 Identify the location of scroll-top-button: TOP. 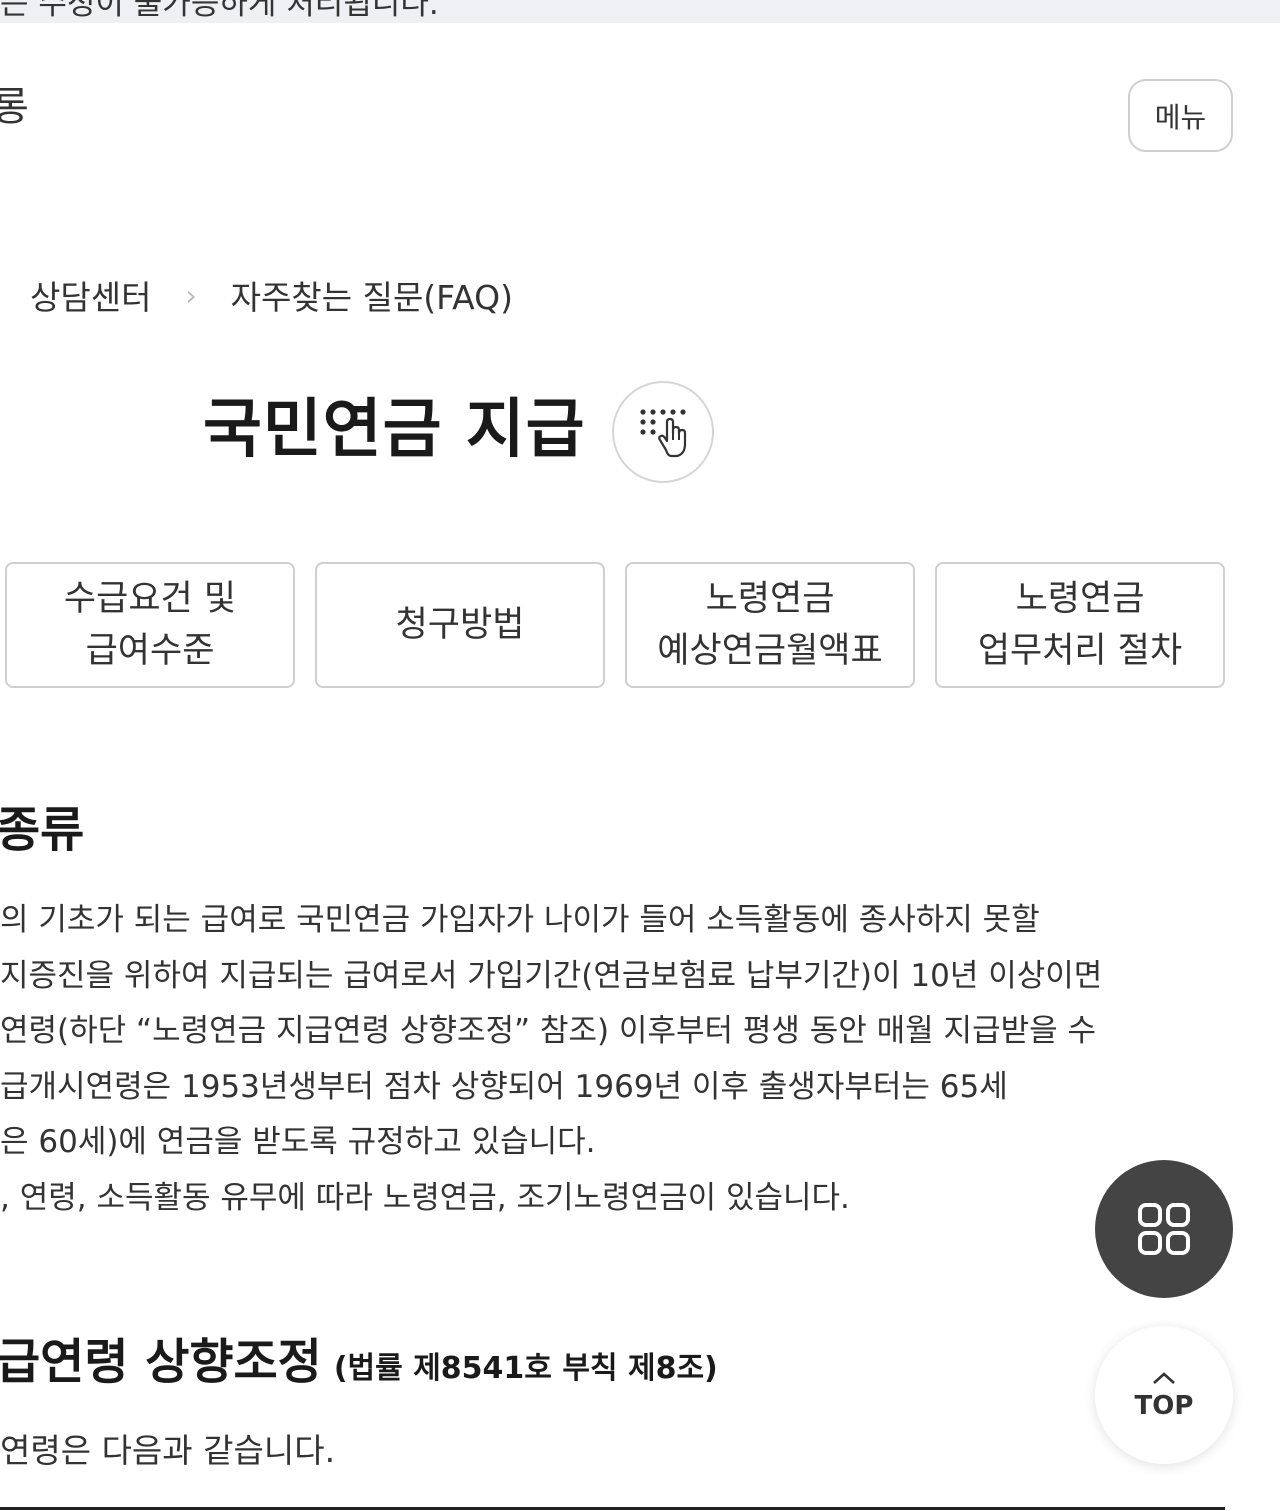
(1164, 1395).